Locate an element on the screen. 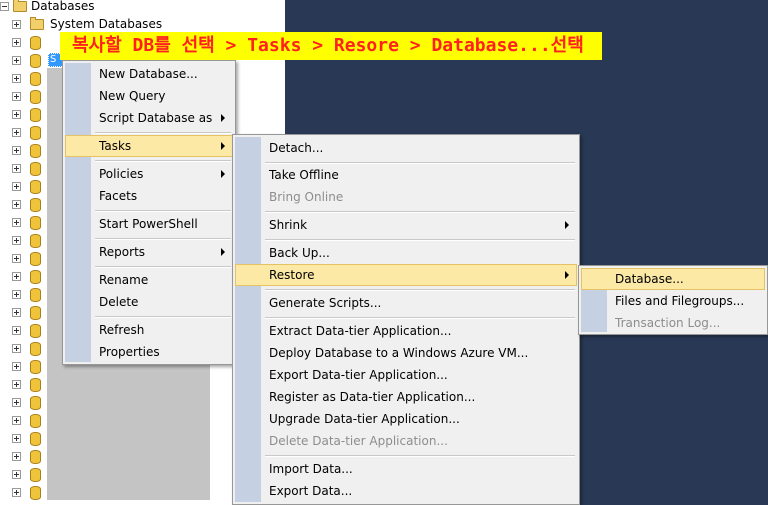 This screenshot has width=768, height=505. menu-item-label: Bring Online is located at coordinates (306, 197).